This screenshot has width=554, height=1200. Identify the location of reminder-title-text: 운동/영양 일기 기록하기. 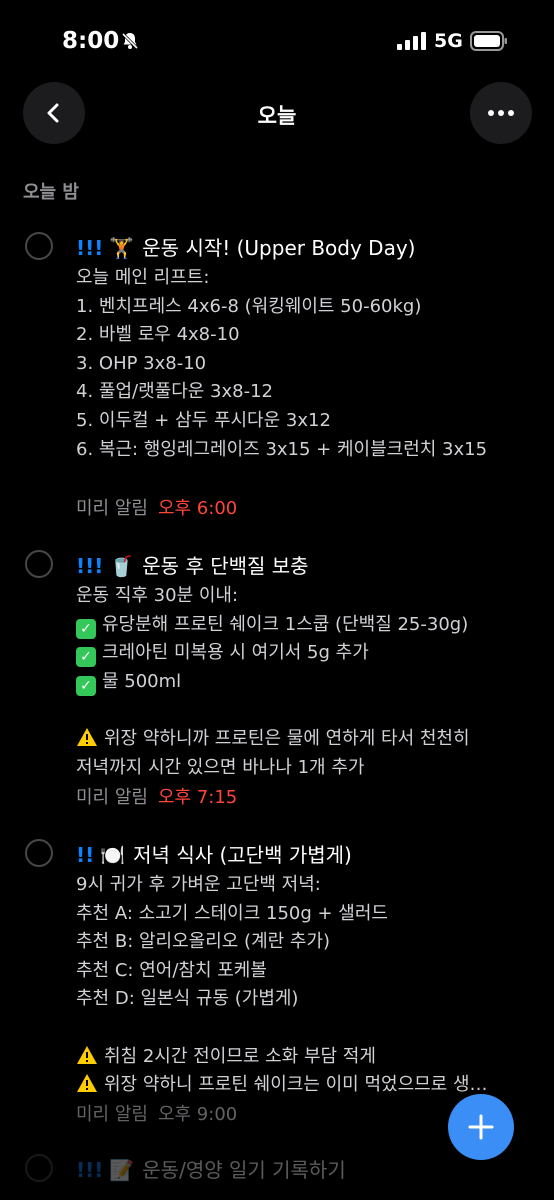
(244, 1170).